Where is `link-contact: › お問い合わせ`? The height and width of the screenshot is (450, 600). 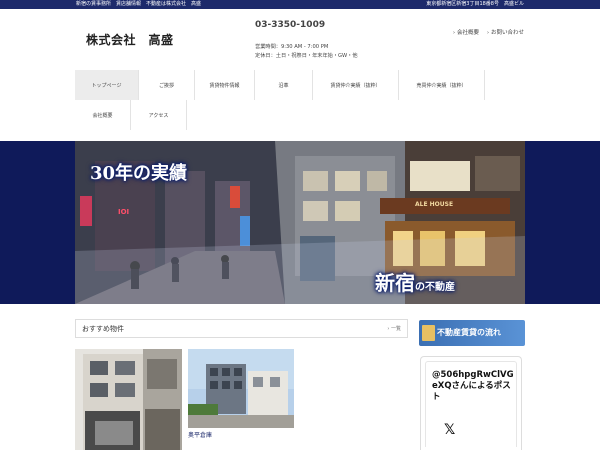 link-contact: › お問い合わせ is located at coordinates (505, 32).